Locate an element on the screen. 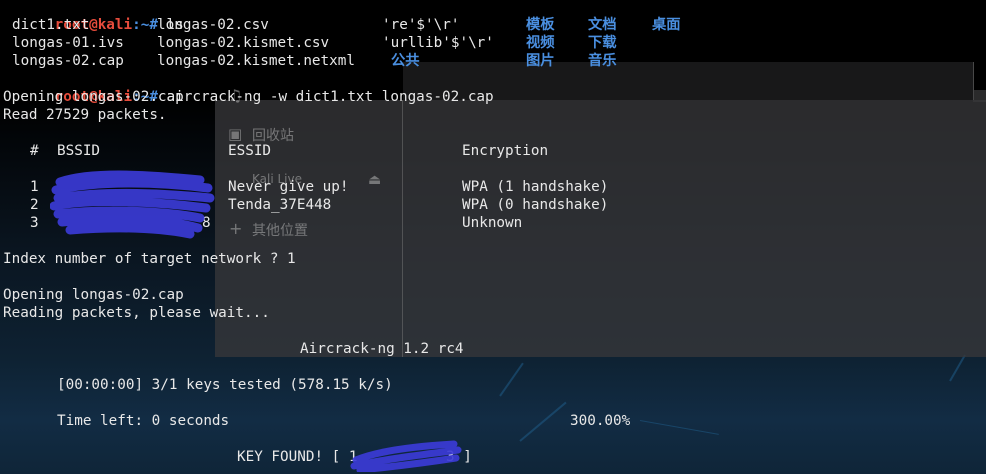  ls-file: longas-02.cap is located at coordinates (68, 61).